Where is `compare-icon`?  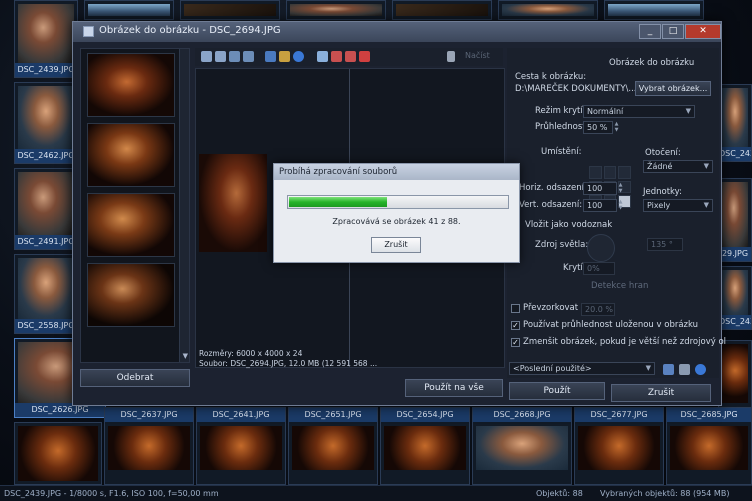 compare-icon is located at coordinates (336, 56).